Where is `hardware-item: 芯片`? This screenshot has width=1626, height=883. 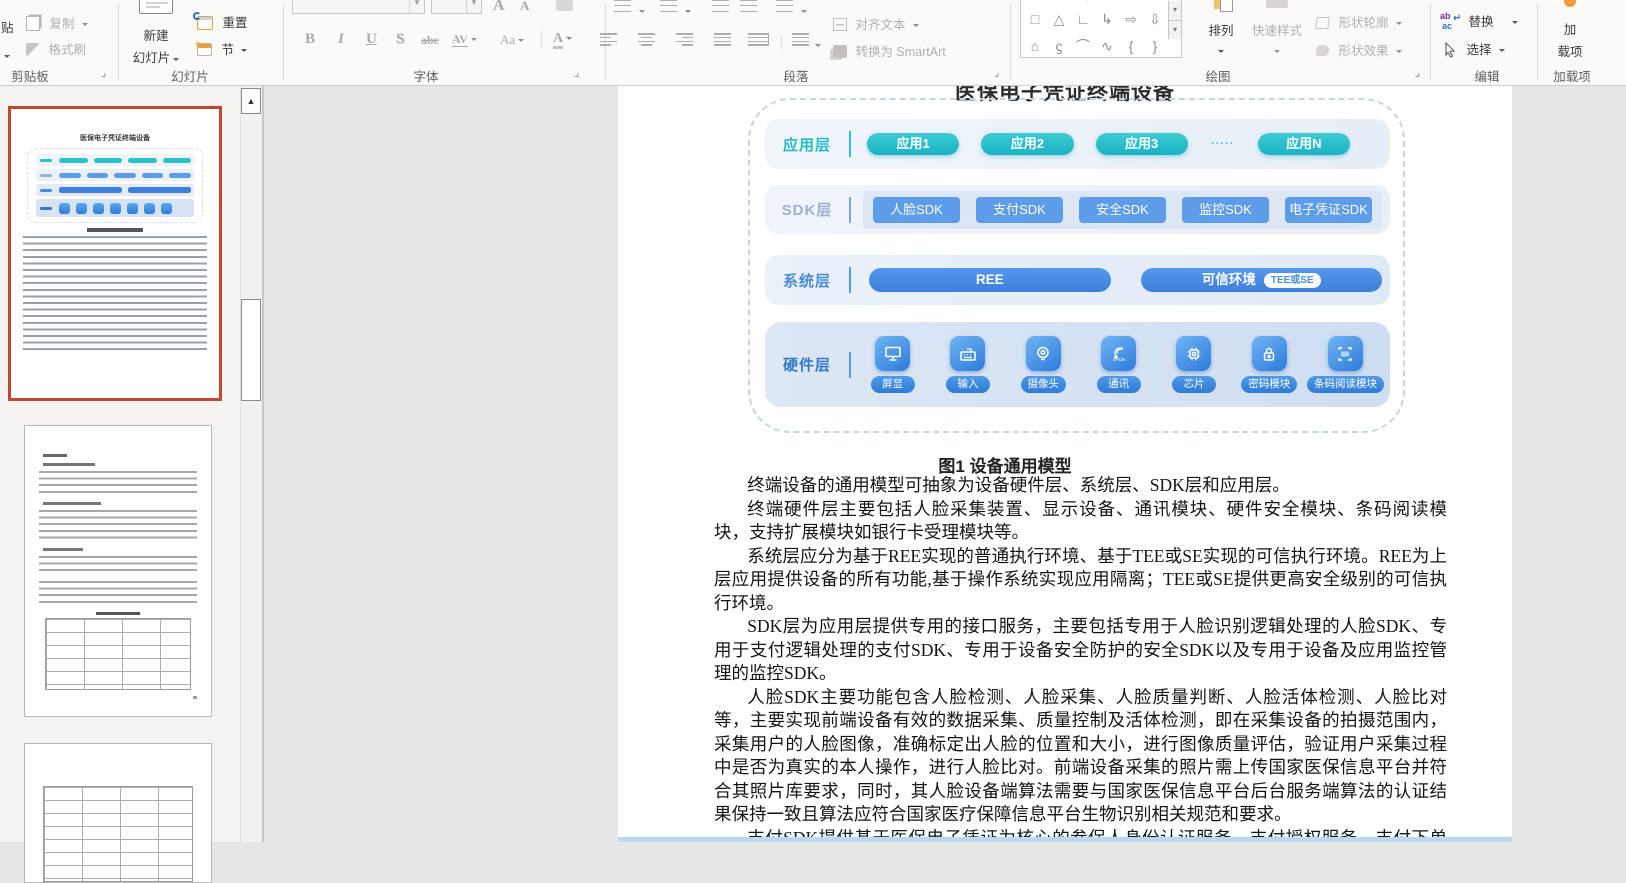
hardware-item: 芯片 is located at coordinates (1193, 364).